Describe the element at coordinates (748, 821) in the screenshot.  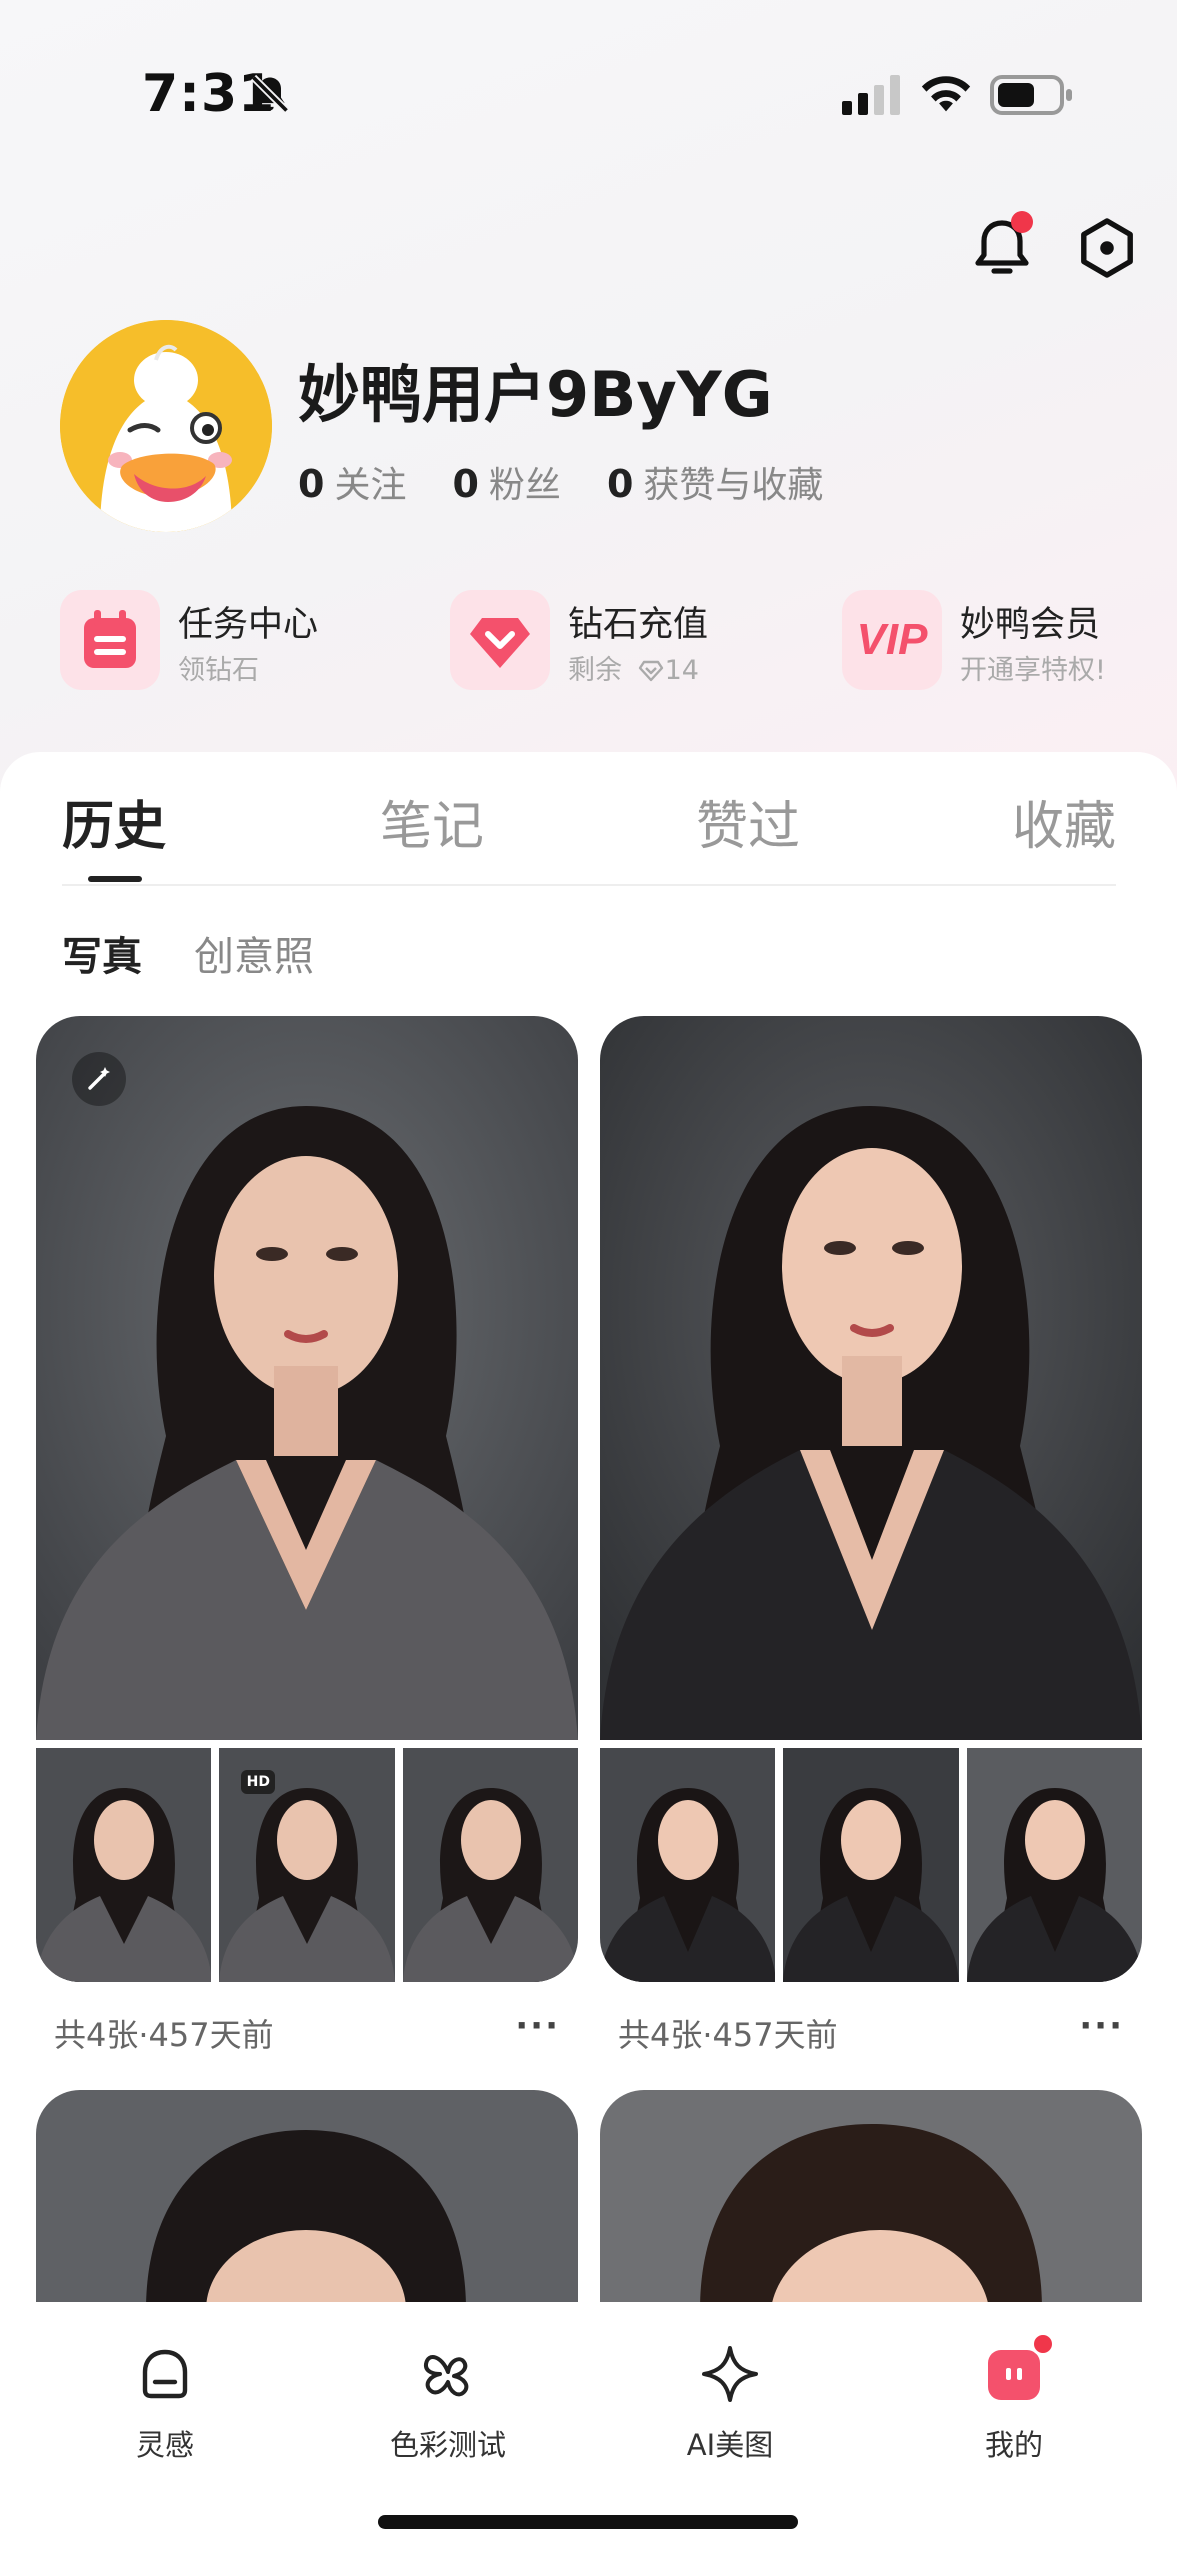
I see `tab-liked: 赞过` at that location.